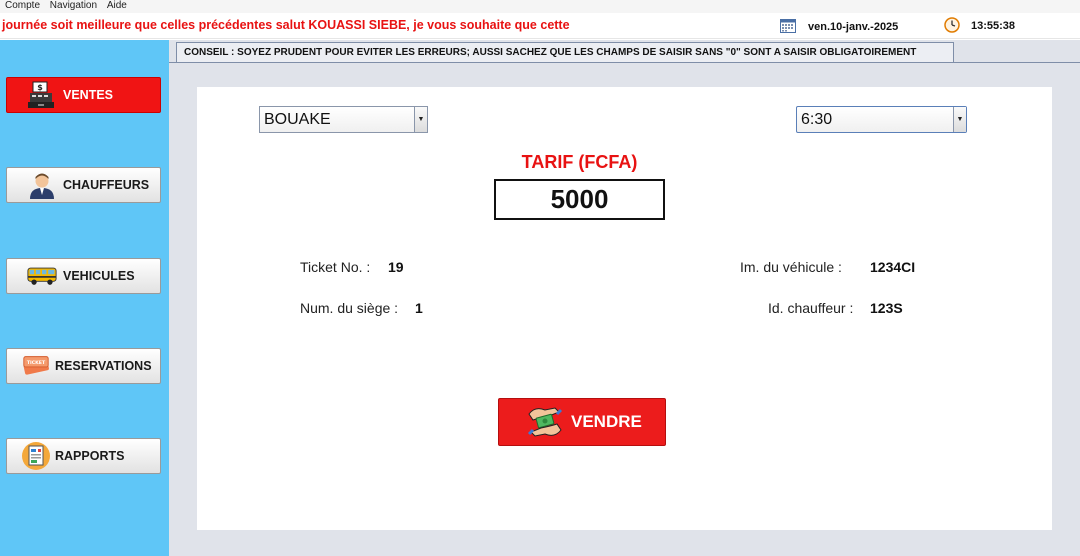 The width and height of the screenshot is (1080, 556). I want to click on menu-navigation: Navigation, so click(73, 5).